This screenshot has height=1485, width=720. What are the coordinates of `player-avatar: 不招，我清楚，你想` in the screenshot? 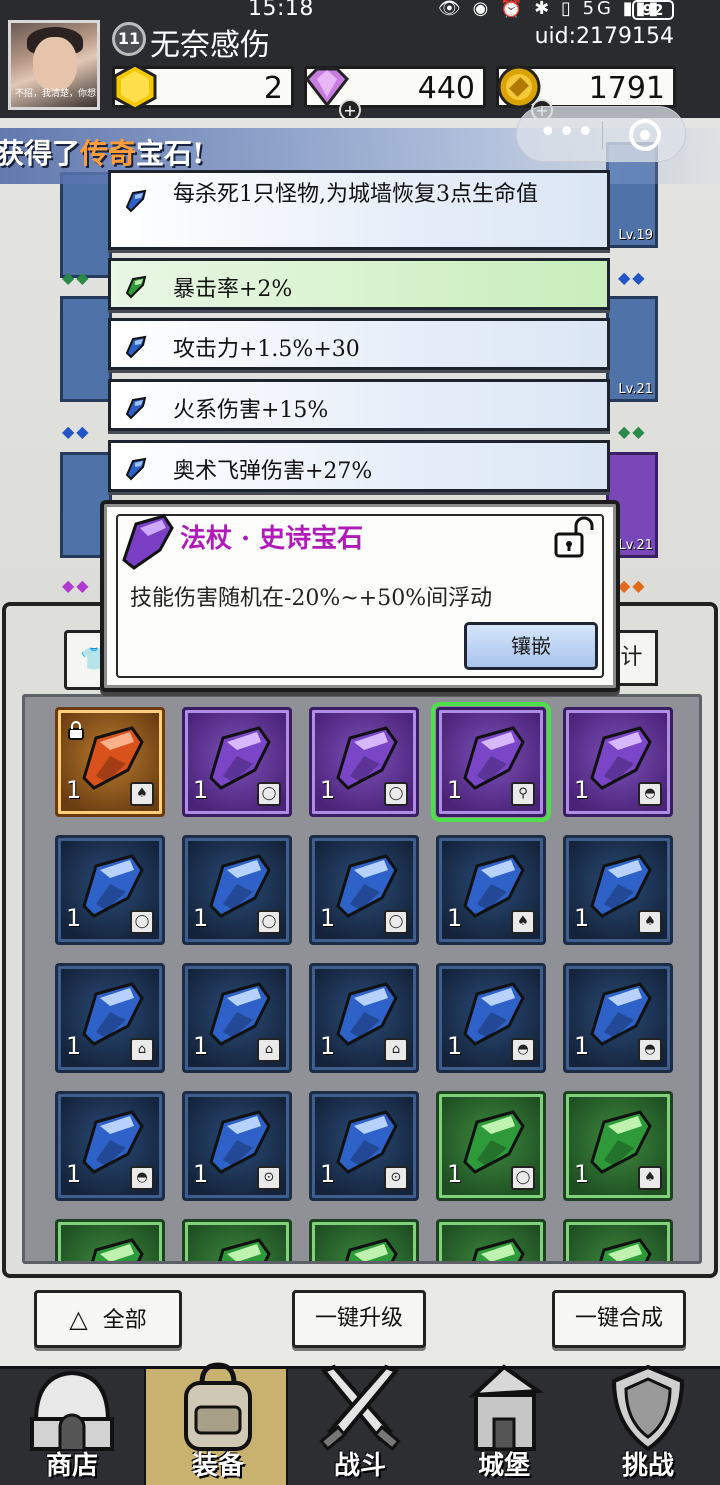 It's located at (54, 65).